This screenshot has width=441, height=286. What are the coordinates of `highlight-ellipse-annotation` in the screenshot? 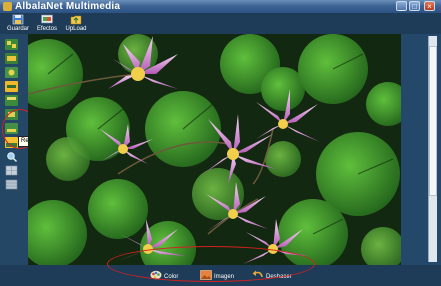 It's located at (211, 264).